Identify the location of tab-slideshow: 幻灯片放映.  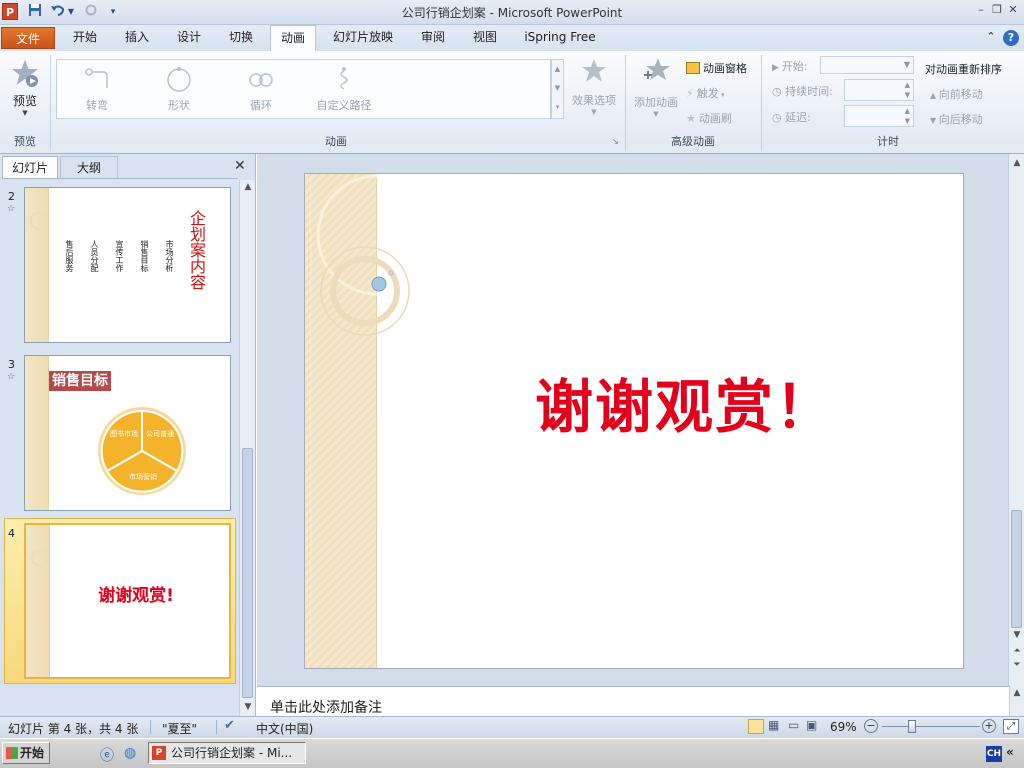
(363, 38).